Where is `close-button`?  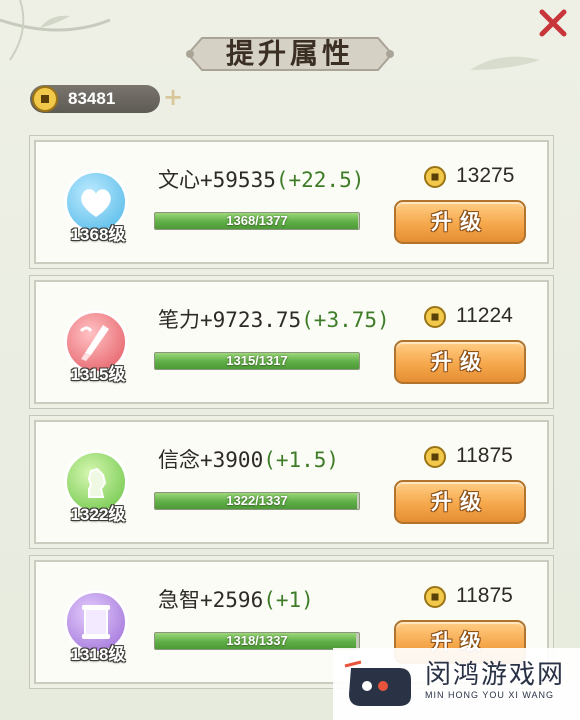 close-button is located at coordinates (553, 23).